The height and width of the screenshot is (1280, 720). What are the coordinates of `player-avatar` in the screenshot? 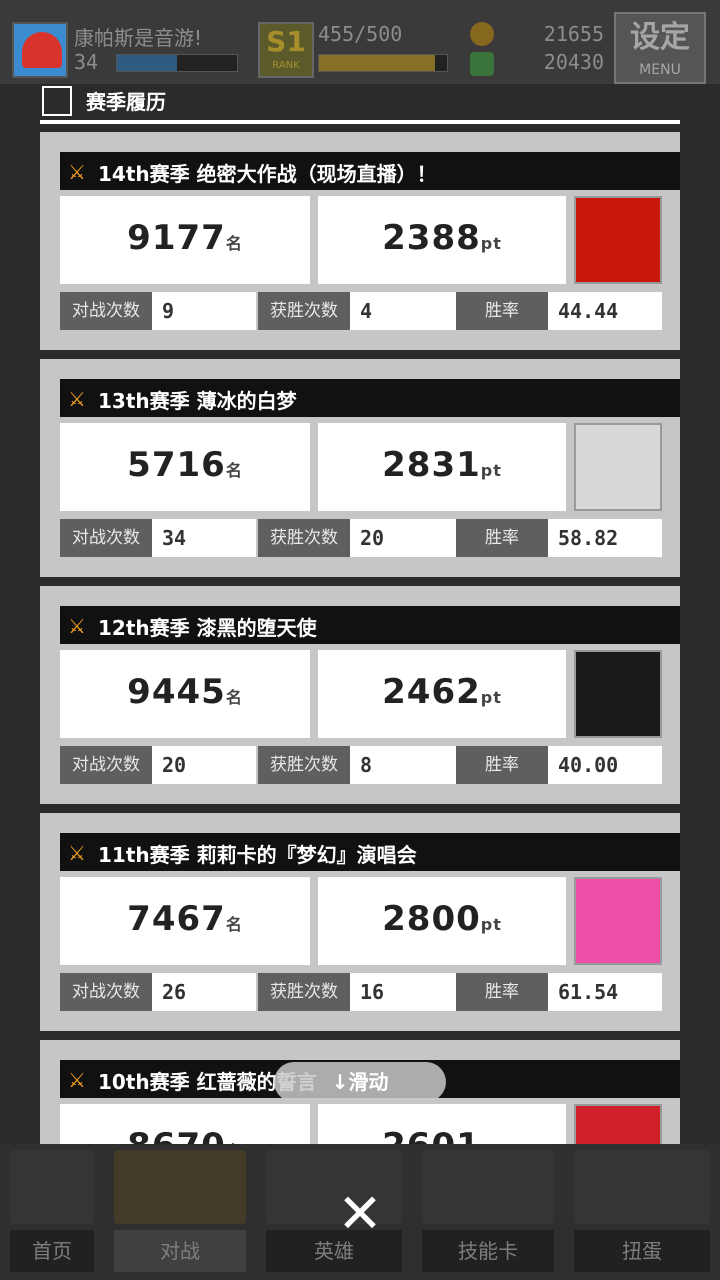 It's located at (40, 50).